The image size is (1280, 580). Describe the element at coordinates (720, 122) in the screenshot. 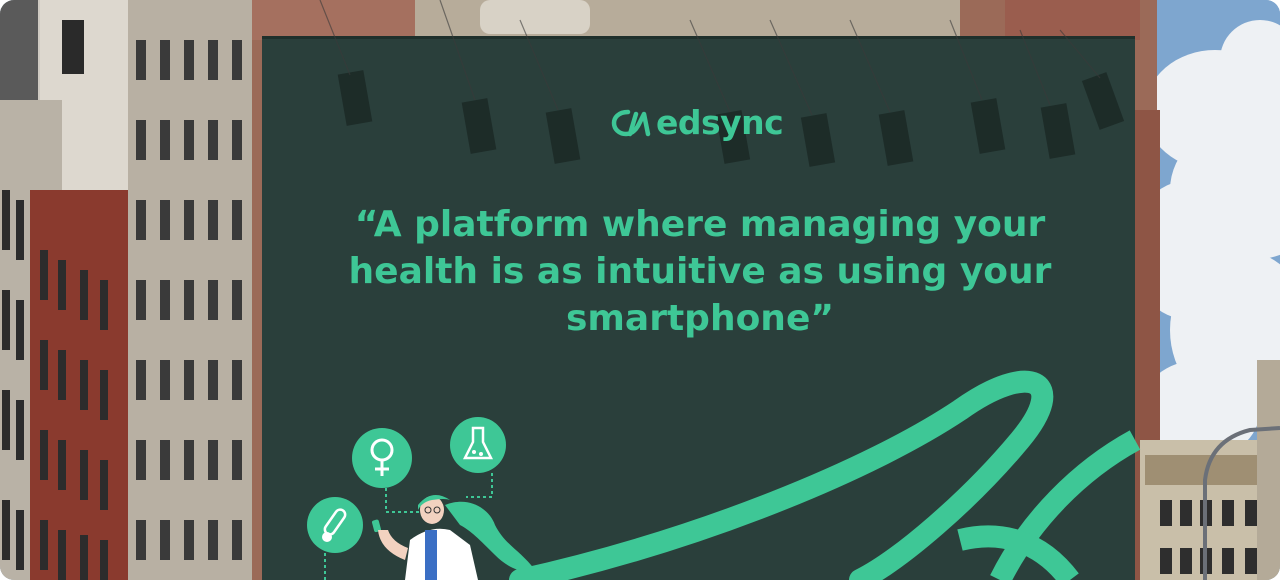

I see `brand-wordmark: edsync` at that location.